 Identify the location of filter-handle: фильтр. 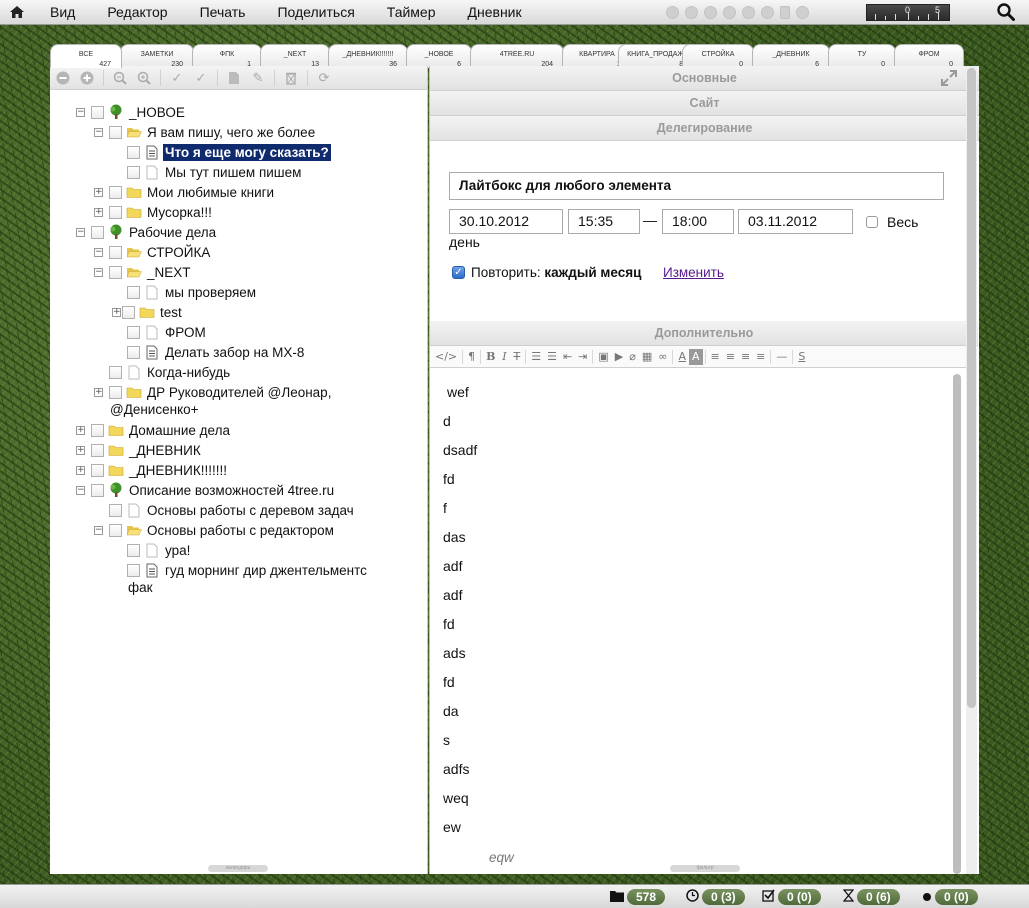
(705, 868).